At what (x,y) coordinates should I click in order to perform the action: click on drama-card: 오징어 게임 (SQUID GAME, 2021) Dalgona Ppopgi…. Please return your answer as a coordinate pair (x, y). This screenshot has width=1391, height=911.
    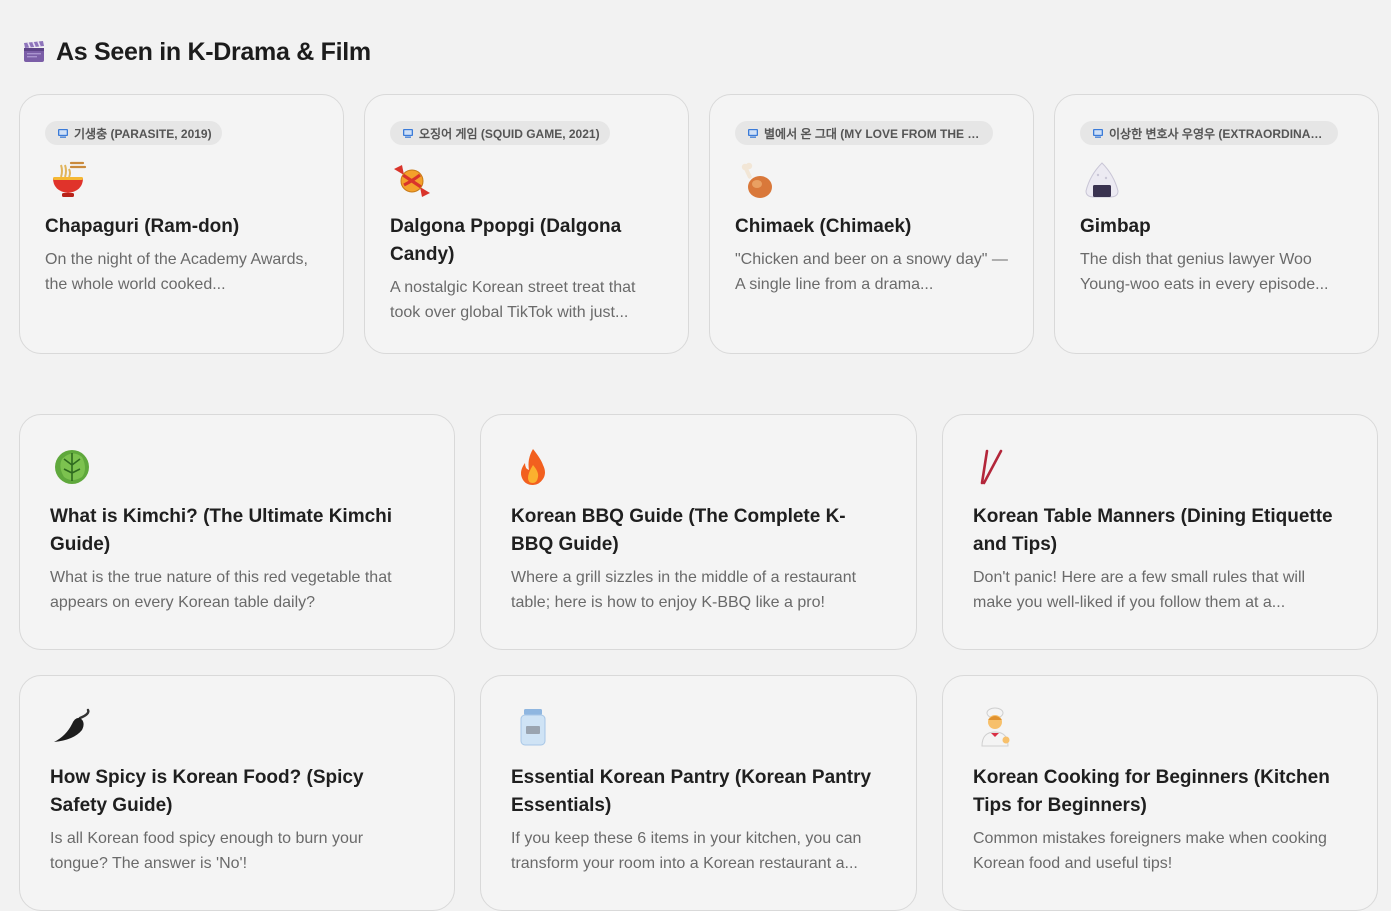
    Looking at the image, I should click on (526, 224).